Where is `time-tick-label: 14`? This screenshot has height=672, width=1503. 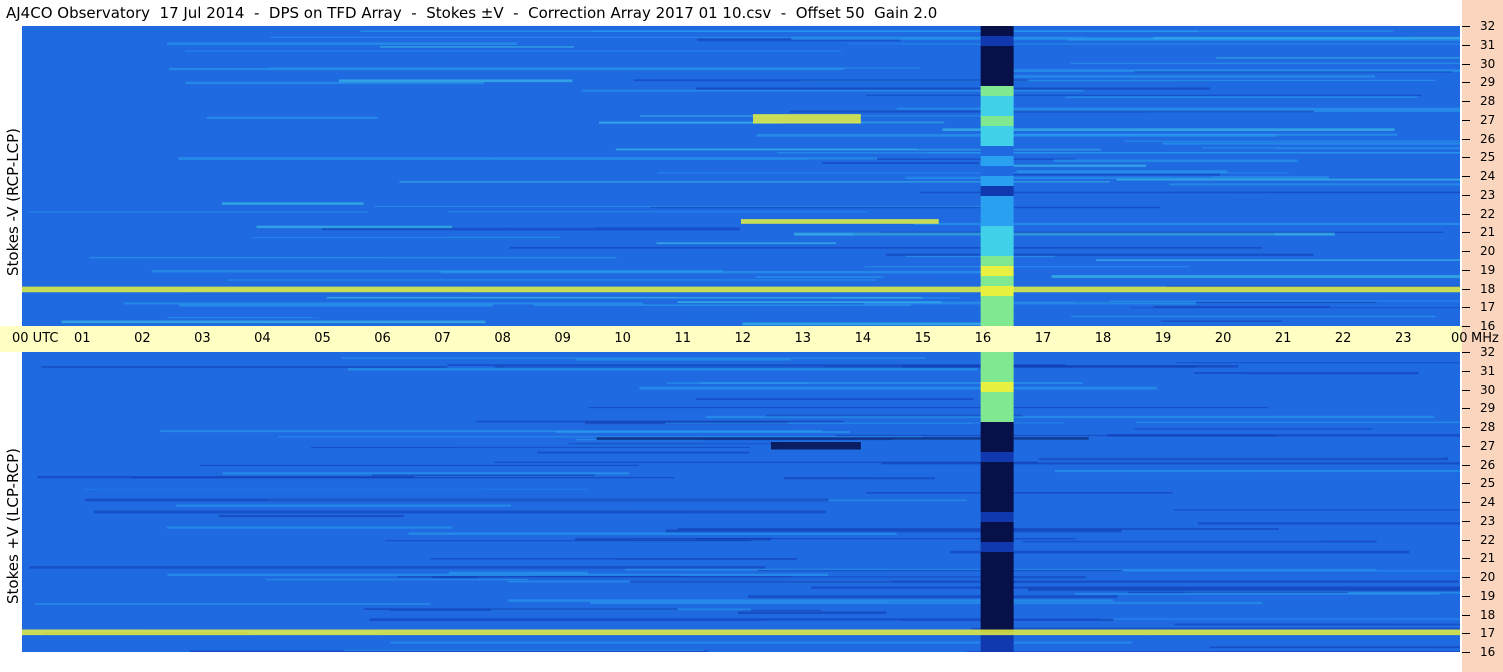
time-tick-label: 14 is located at coordinates (863, 338).